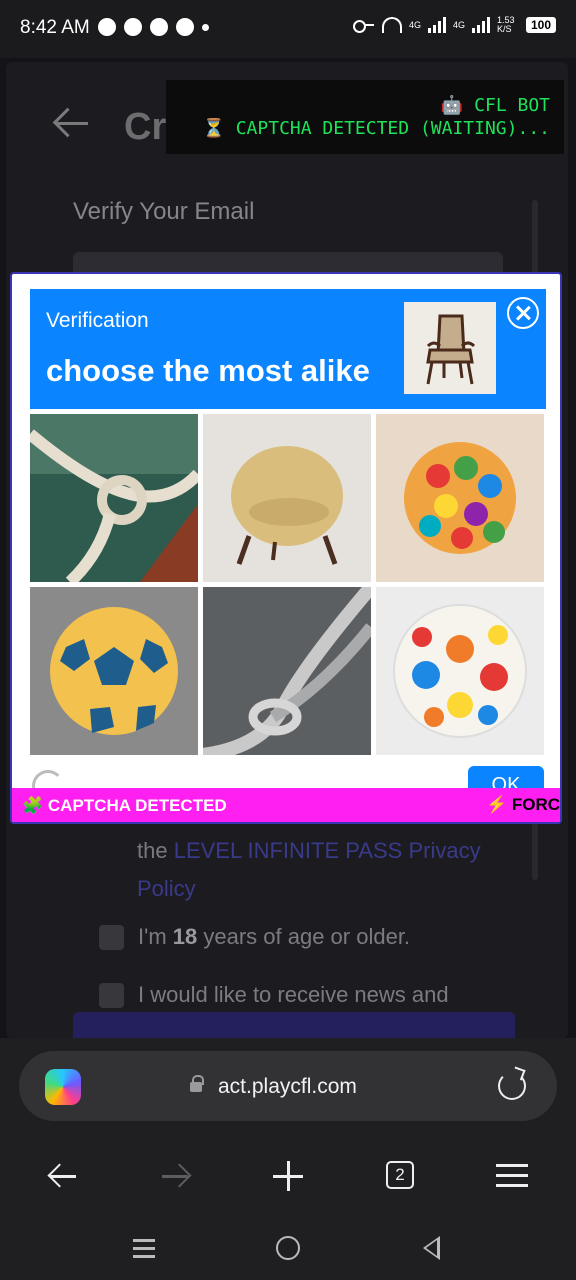  Describe the element at coordinates (55, 27) in the screenshot. I see `status-time: 8:42 AM` at that location.